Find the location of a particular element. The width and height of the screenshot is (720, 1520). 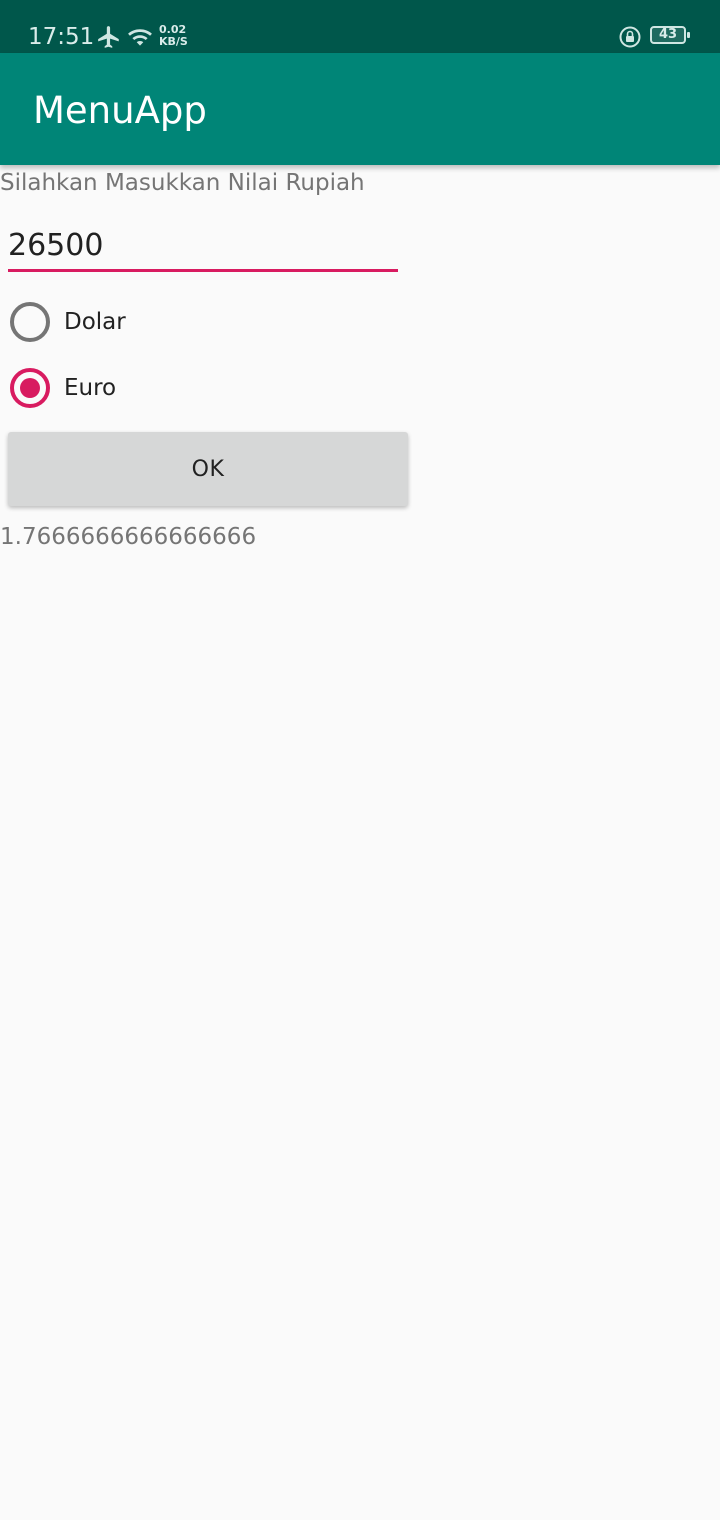

app-title: MenuApp is located at coordinates (120, 110).